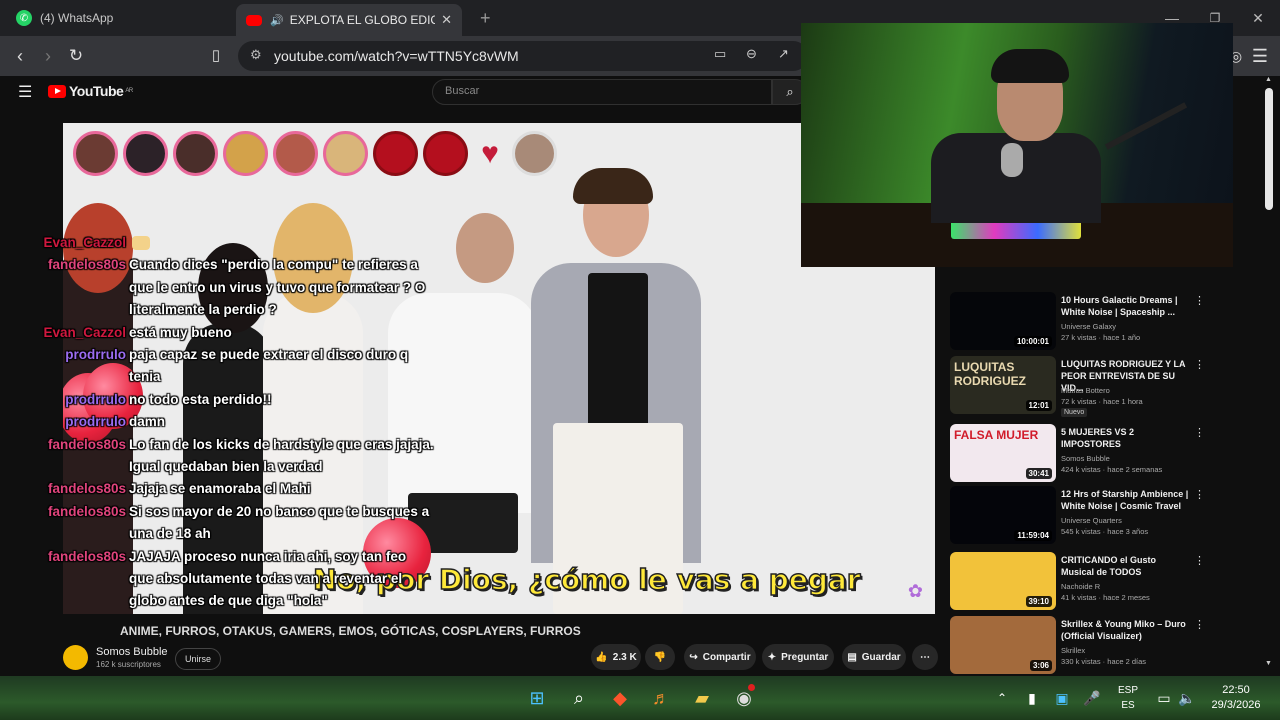 Image resolution: width=1280 pixels, height=720 pixels. Describe the element at coordinates (1258, 18) in the screenshot. I see `close-window-button: ✕` at that location.